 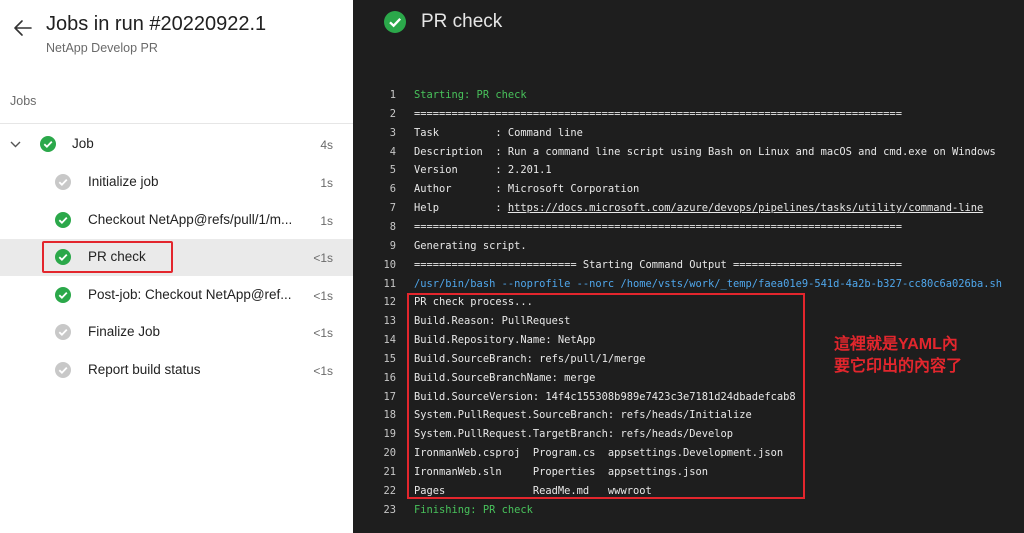 I want to click on line-number: 3, so click(x=392, y=132).